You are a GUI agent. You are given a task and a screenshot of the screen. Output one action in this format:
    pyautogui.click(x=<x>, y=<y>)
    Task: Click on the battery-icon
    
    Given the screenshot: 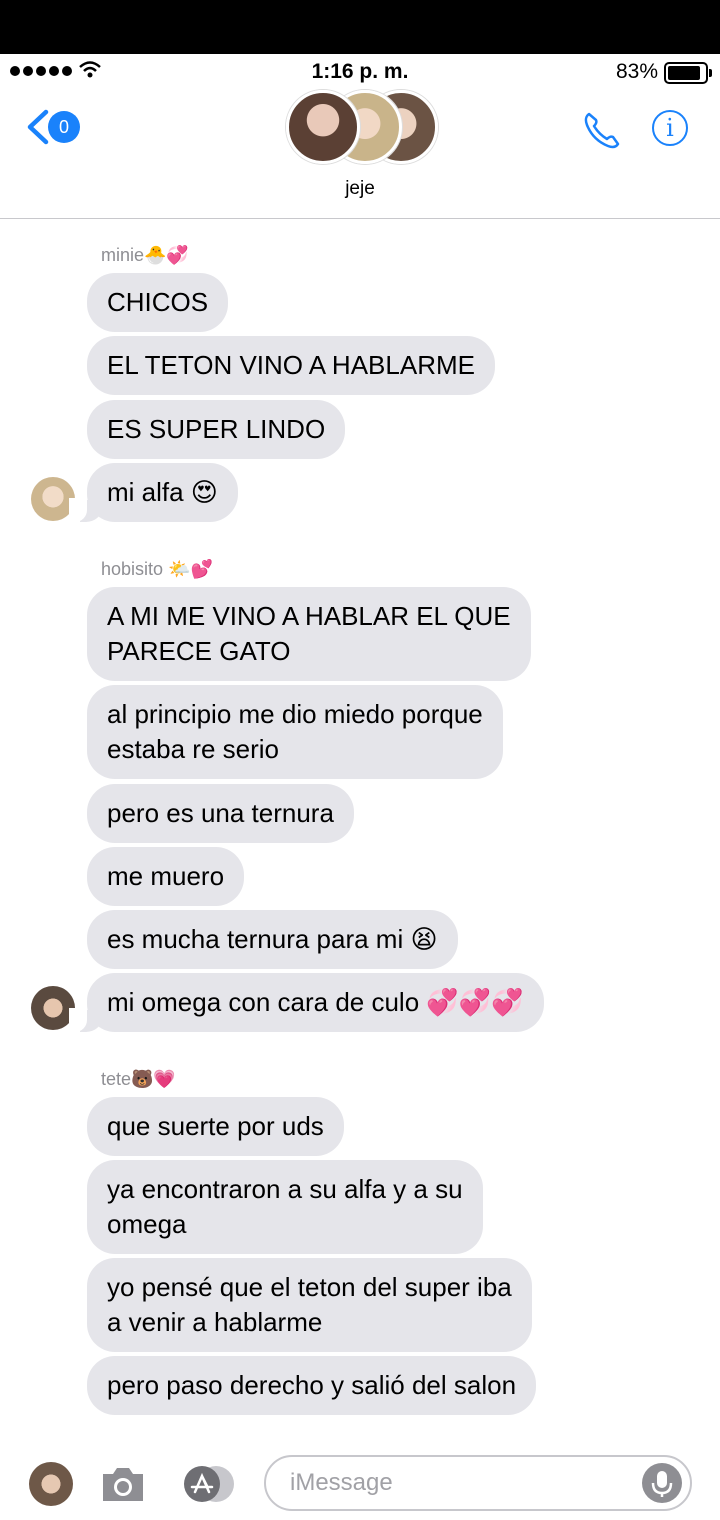 What is the action you would take?
    pyautogui.click(x=688, y=73)
    